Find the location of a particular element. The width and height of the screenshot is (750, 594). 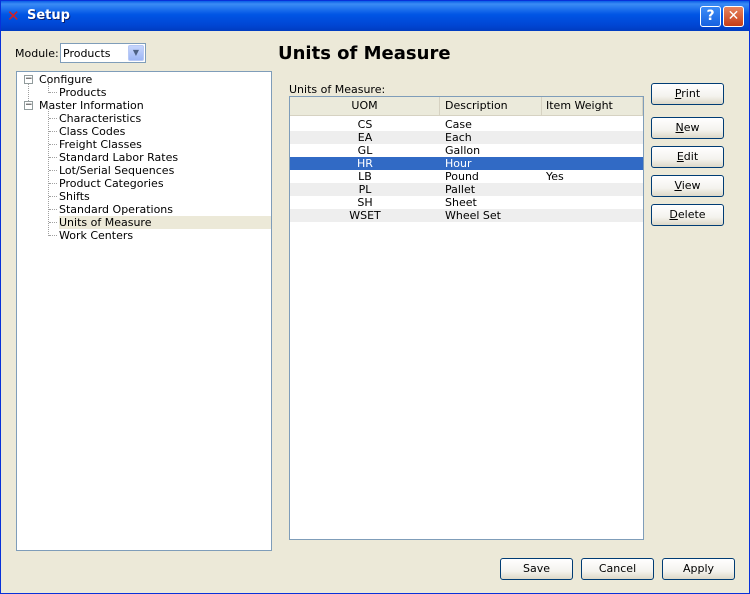

cell-description: Wheel Set is located at coordinates (473, 215).